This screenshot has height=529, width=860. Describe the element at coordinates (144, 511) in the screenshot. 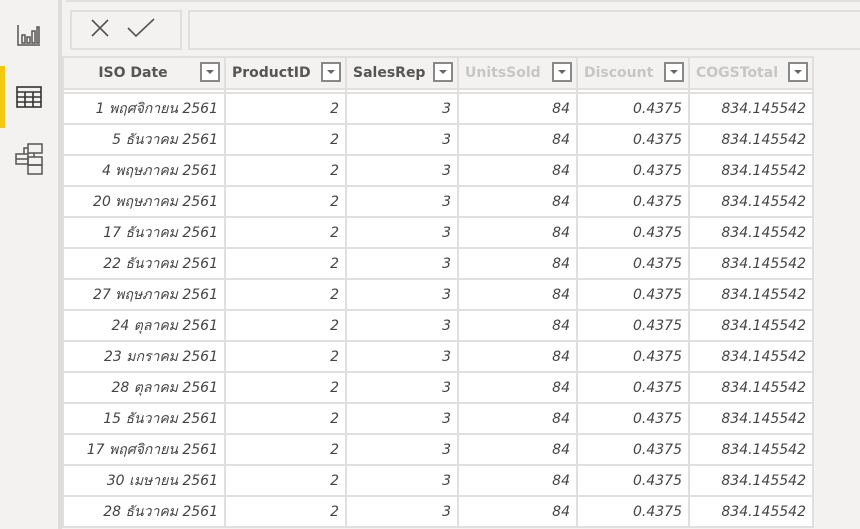

I see `cell-iso-date: 28 ธันวาคม 2561` at that location.